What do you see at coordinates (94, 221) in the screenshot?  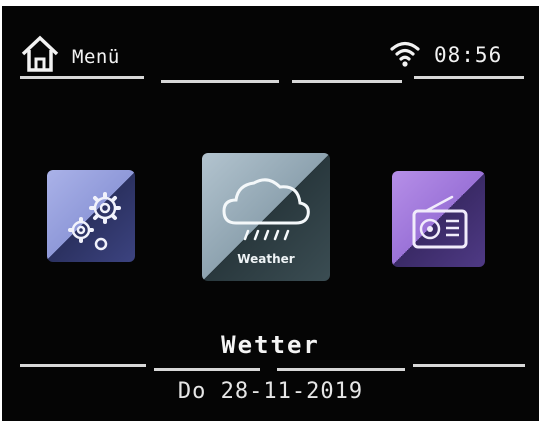 I see `gears-icon` at bounding box center [94, 221].